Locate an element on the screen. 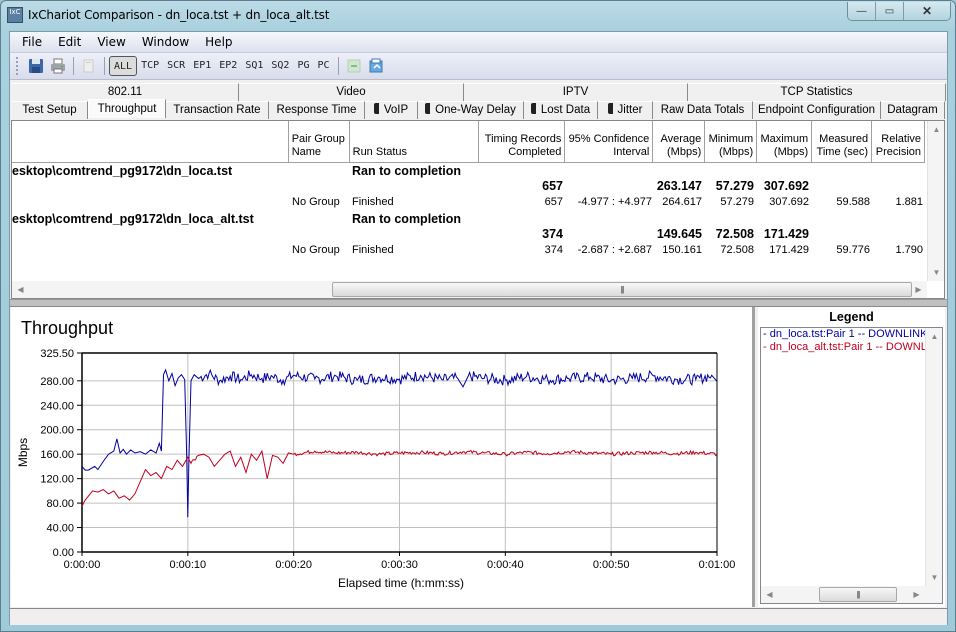 Image resolution: width=956 pixels, height=632 pixels. tab-group-video: Video is located at coordinates (351, 92).